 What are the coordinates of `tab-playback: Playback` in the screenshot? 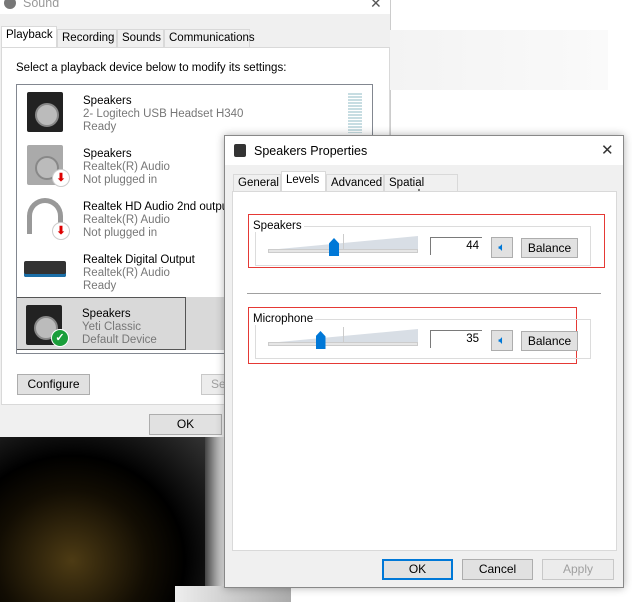 It's located at (29, 36).